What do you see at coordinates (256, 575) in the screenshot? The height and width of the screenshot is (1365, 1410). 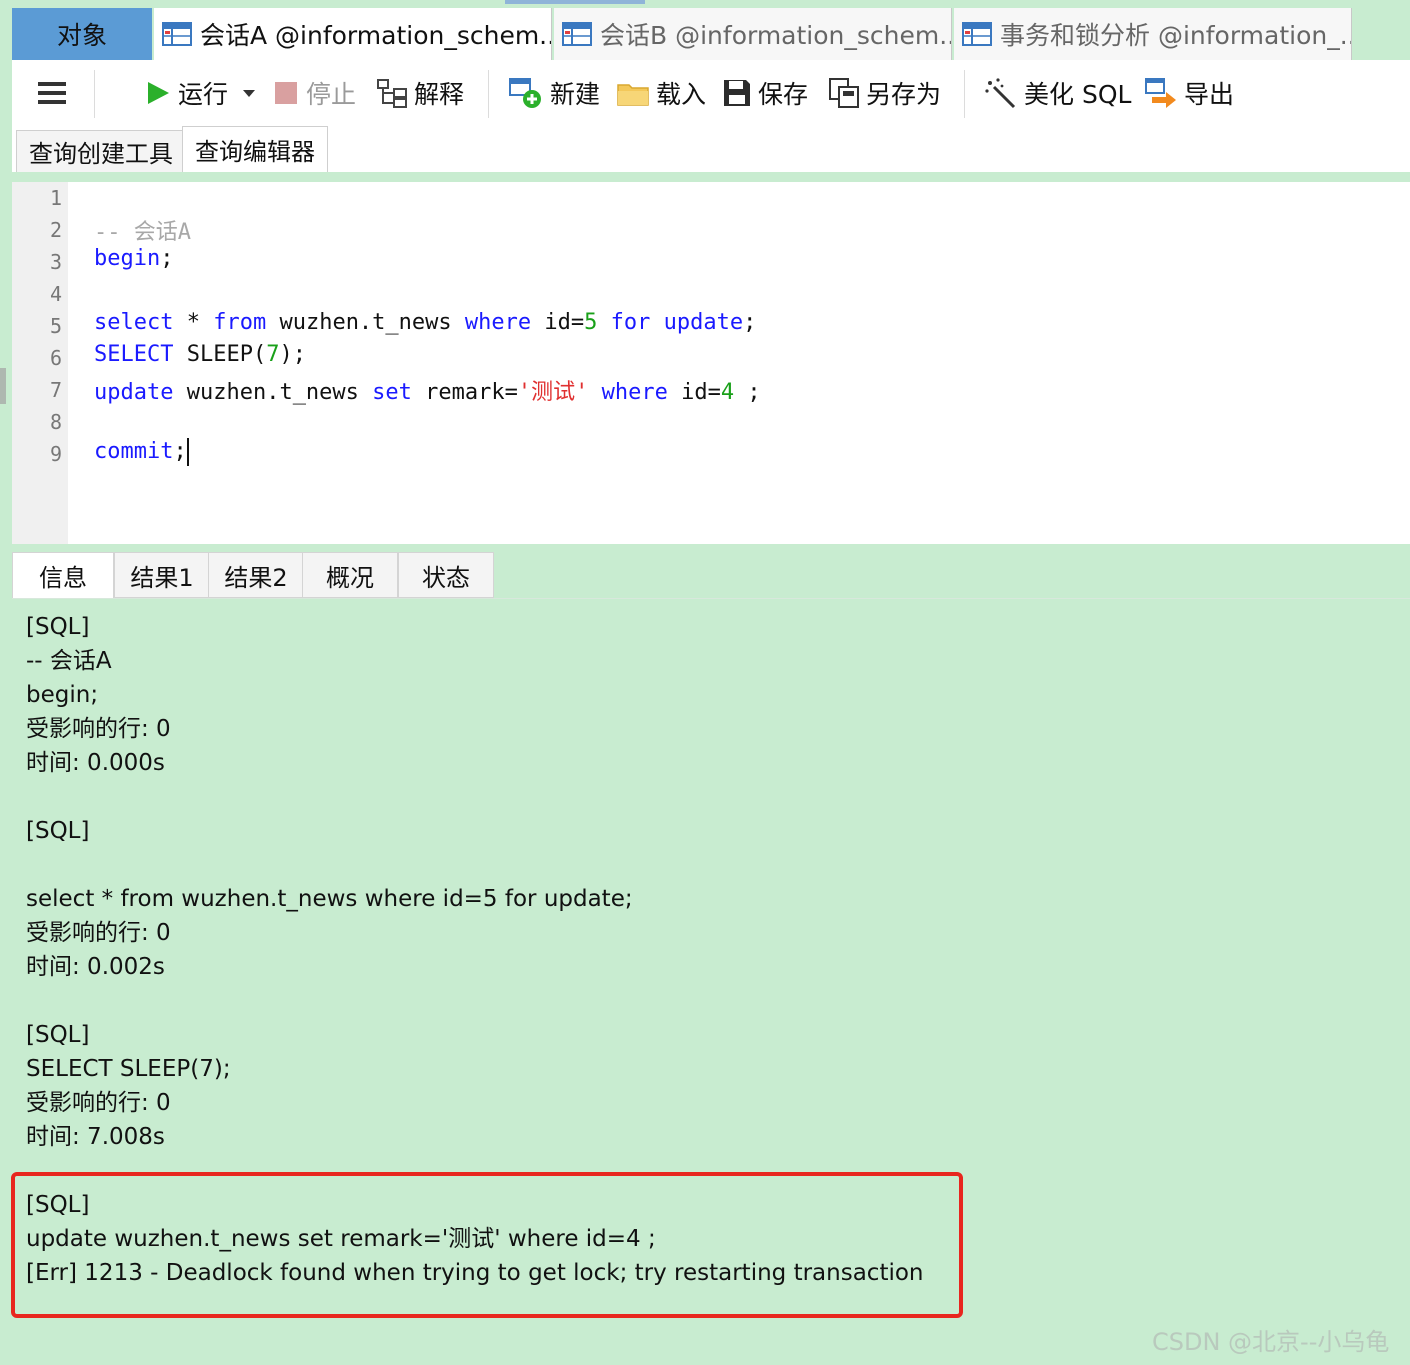 I see `tab-result-2: 结果2` at bounding box center [256, 575].